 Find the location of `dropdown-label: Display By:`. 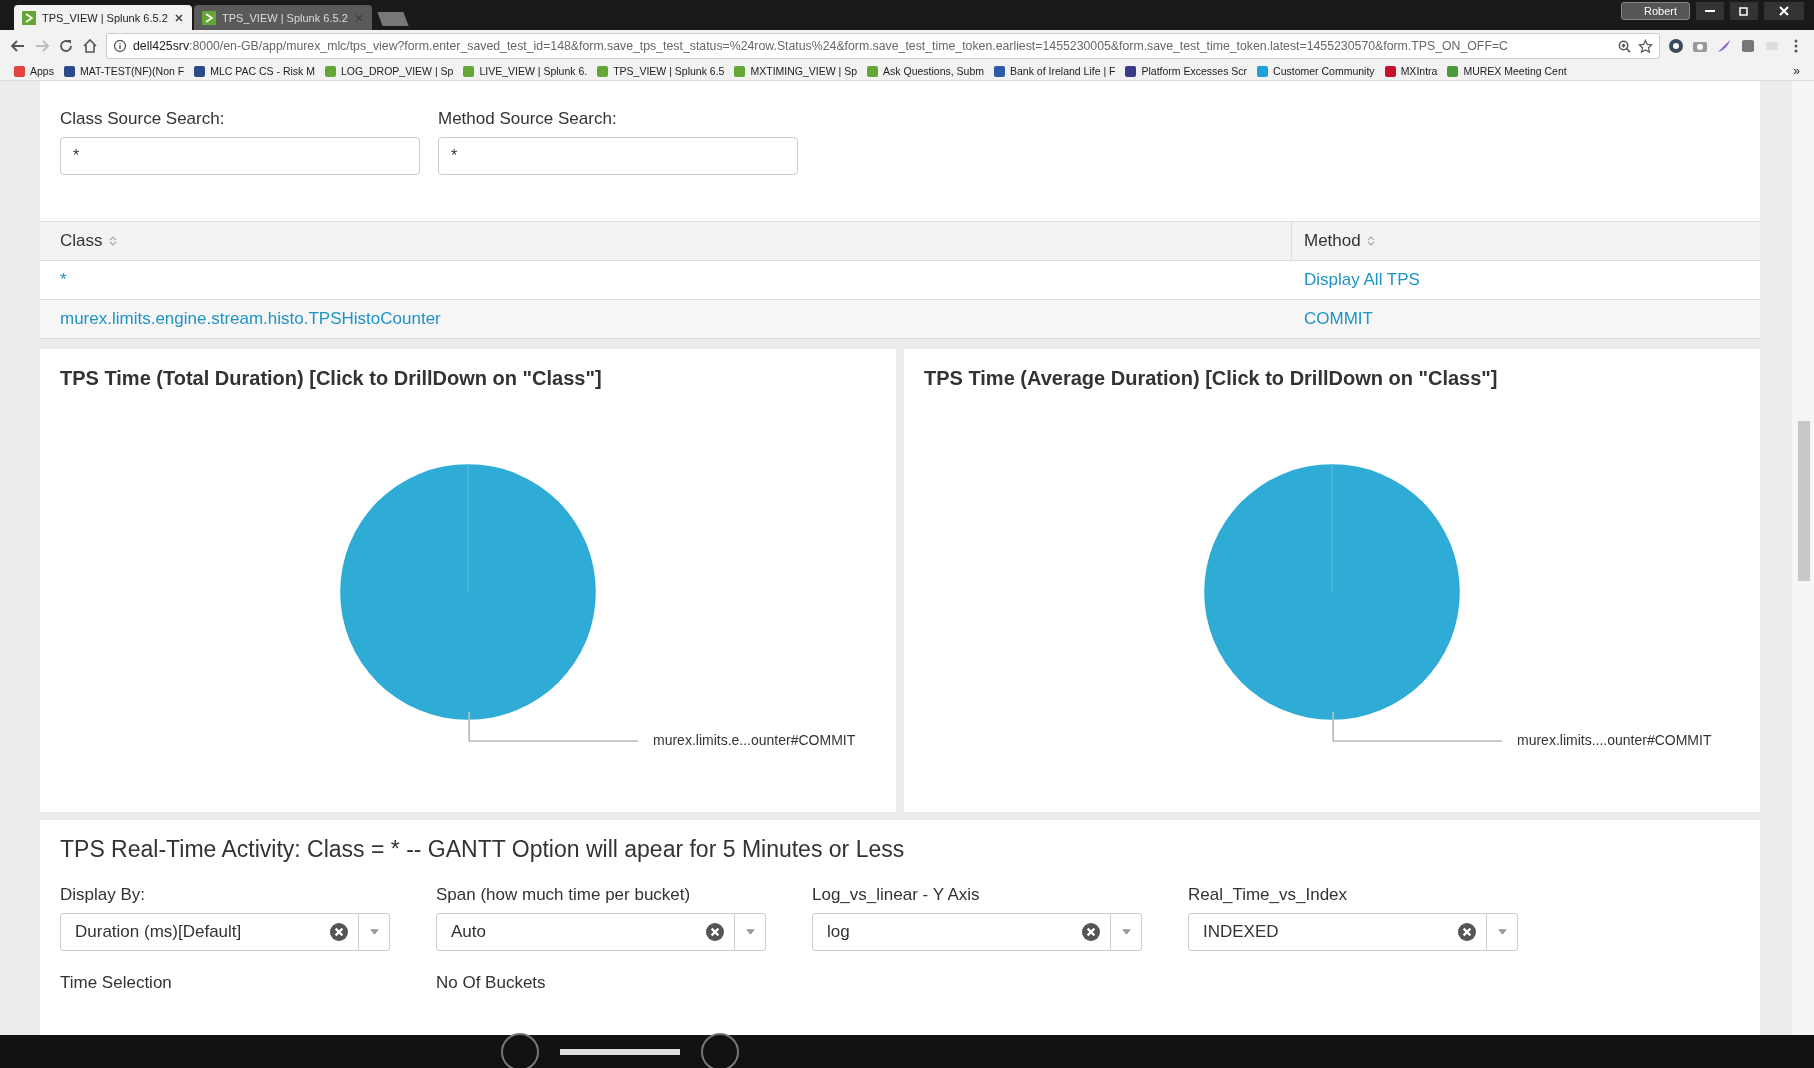

dropdown-label: Display By: is located at coordinates (103, 895).